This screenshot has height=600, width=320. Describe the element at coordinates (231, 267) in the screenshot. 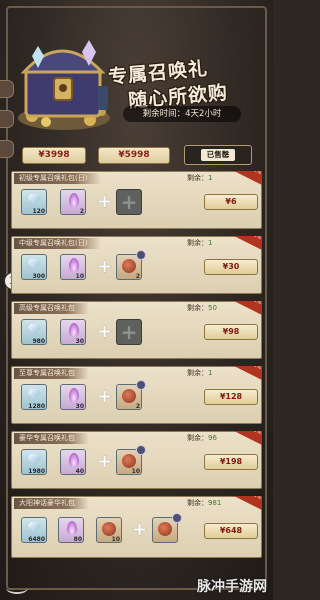

I see `buy-price-button: ¥30` at that location.